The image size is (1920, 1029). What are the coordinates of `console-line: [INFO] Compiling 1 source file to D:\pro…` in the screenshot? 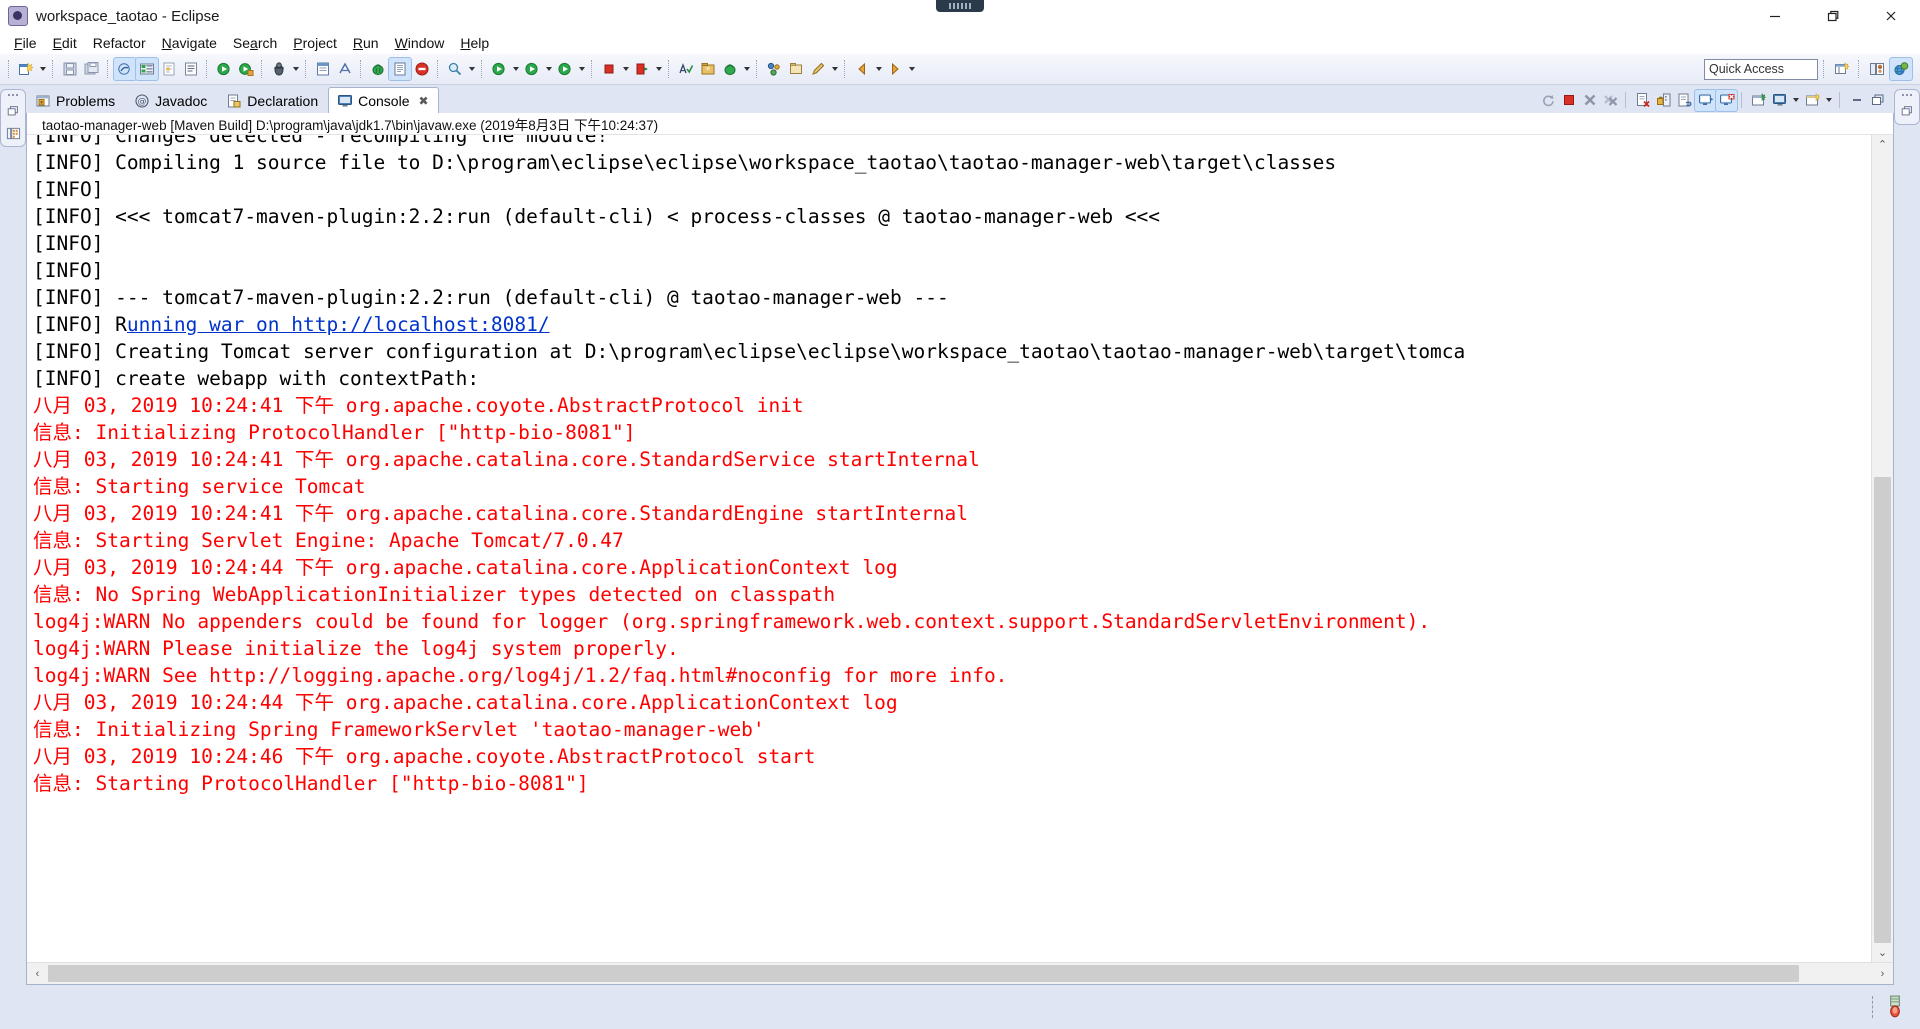 It's located at (685, 162).